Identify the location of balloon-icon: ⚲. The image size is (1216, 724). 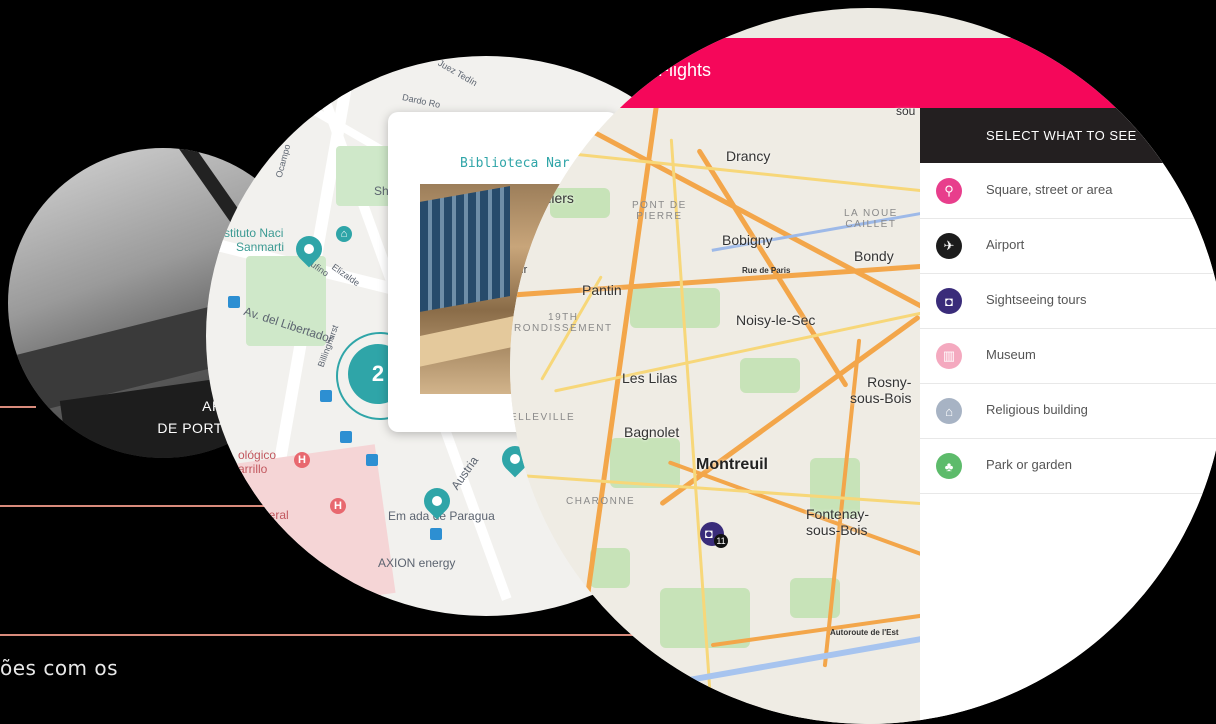
(949, 191).